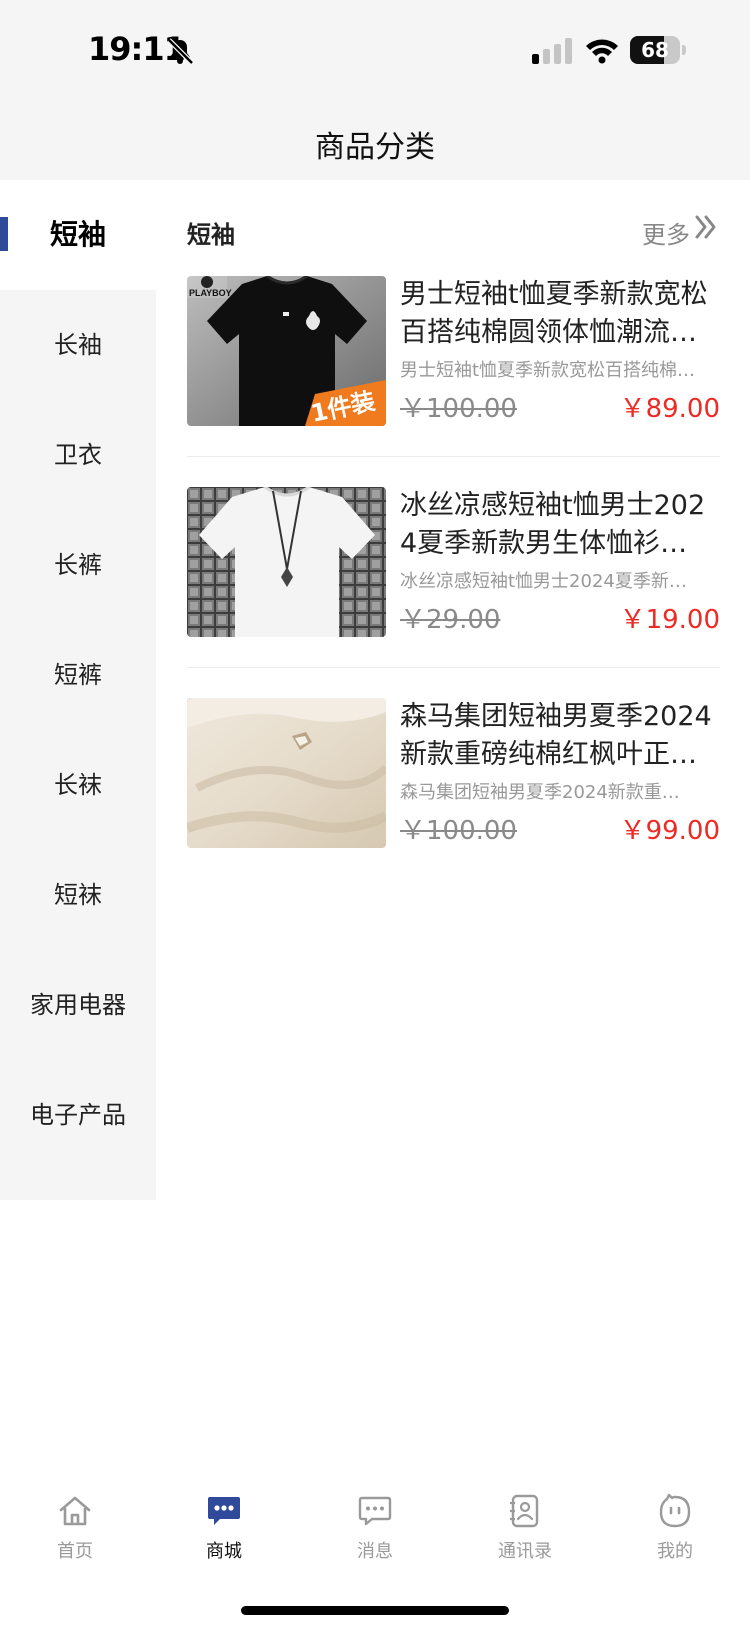 This screenshot has height=1626, width=750. Describe the element at coordinates (375, 1511) in the screenshot. I see `message-icon` at that location.